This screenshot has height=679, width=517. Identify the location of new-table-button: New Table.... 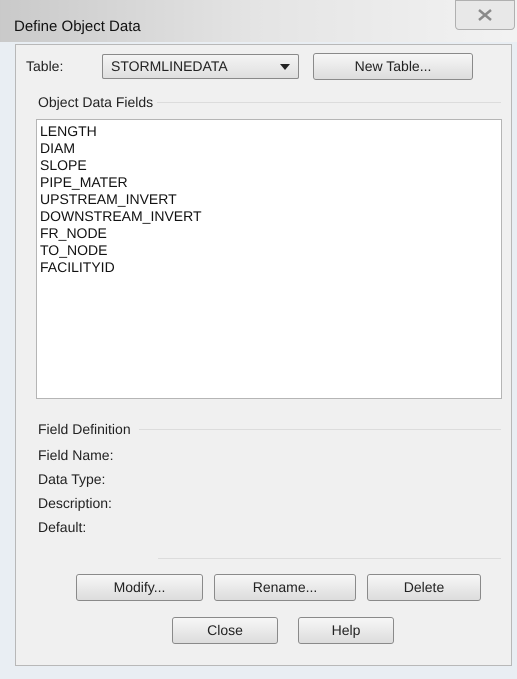
(393, 66).